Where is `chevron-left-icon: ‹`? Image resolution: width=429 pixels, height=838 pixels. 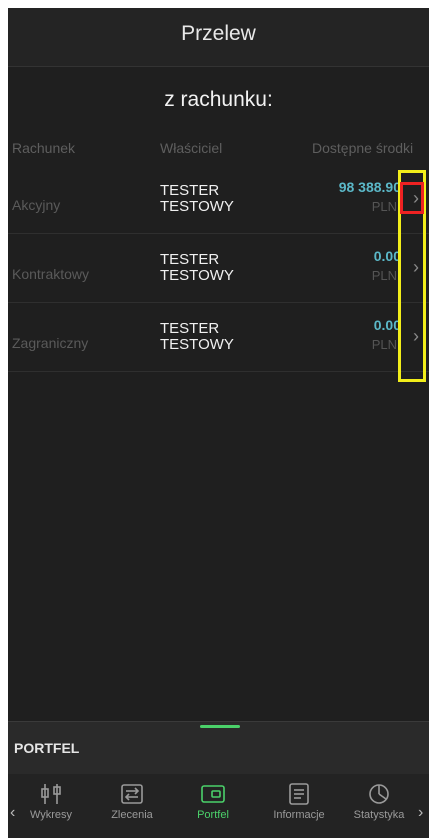 chevron-left-icon: ‹ is located at coordinates (12, 813).